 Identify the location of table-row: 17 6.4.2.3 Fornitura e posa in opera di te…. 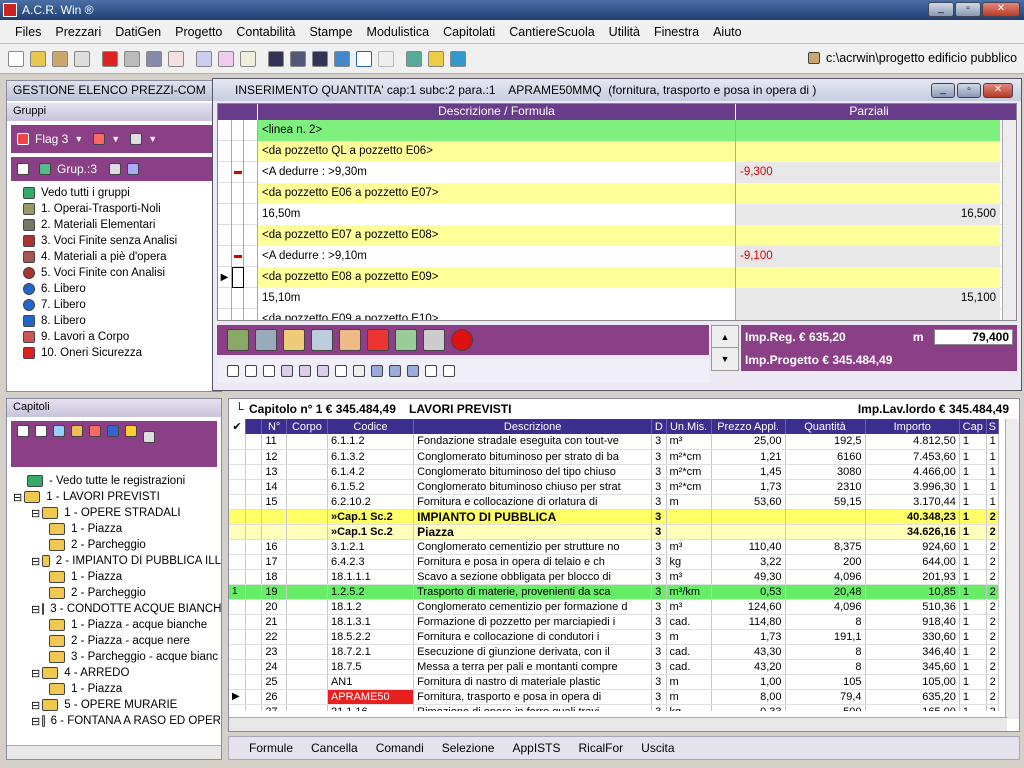
(614, 562).